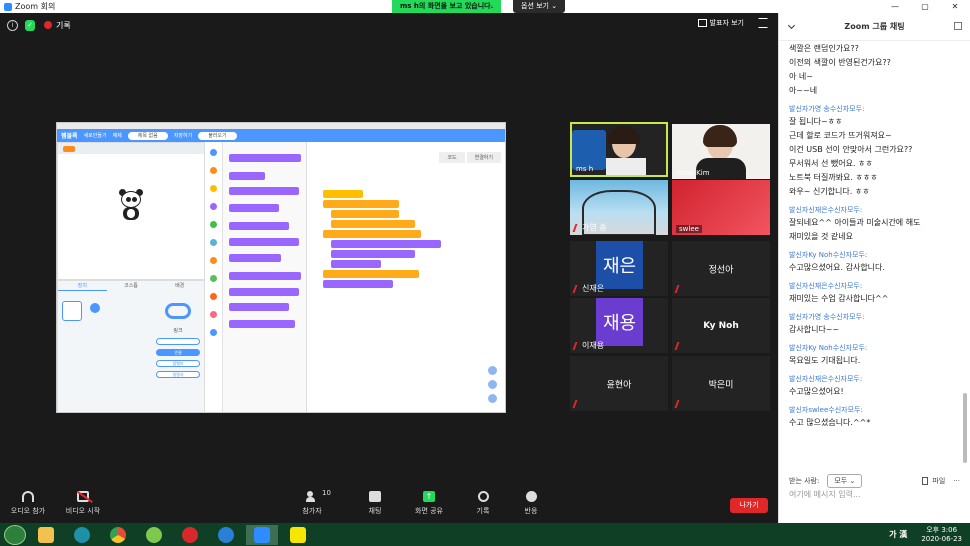  What do you see at coordinates (375, 503) in the screenshot?
I see `chat-button: 채팅` at bounding box center [375, 503].